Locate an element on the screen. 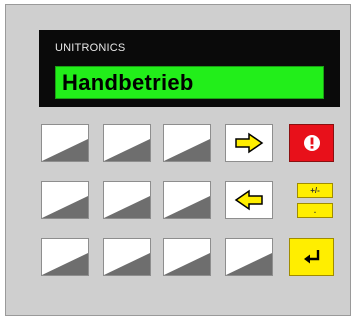 Image resolution: width=358 pixels, height=320 pixels. plus-minus-key: +/- is located at coordinates (315, 190).